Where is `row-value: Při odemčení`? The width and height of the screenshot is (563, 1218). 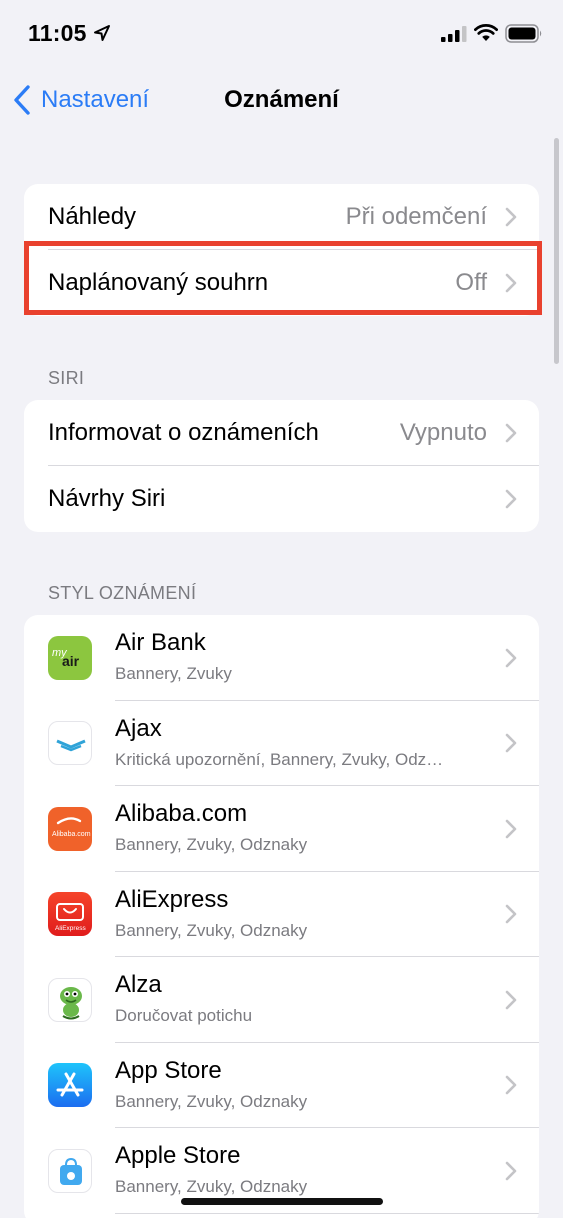 row-value: Při odemčení is located at coordinates (416, 216).